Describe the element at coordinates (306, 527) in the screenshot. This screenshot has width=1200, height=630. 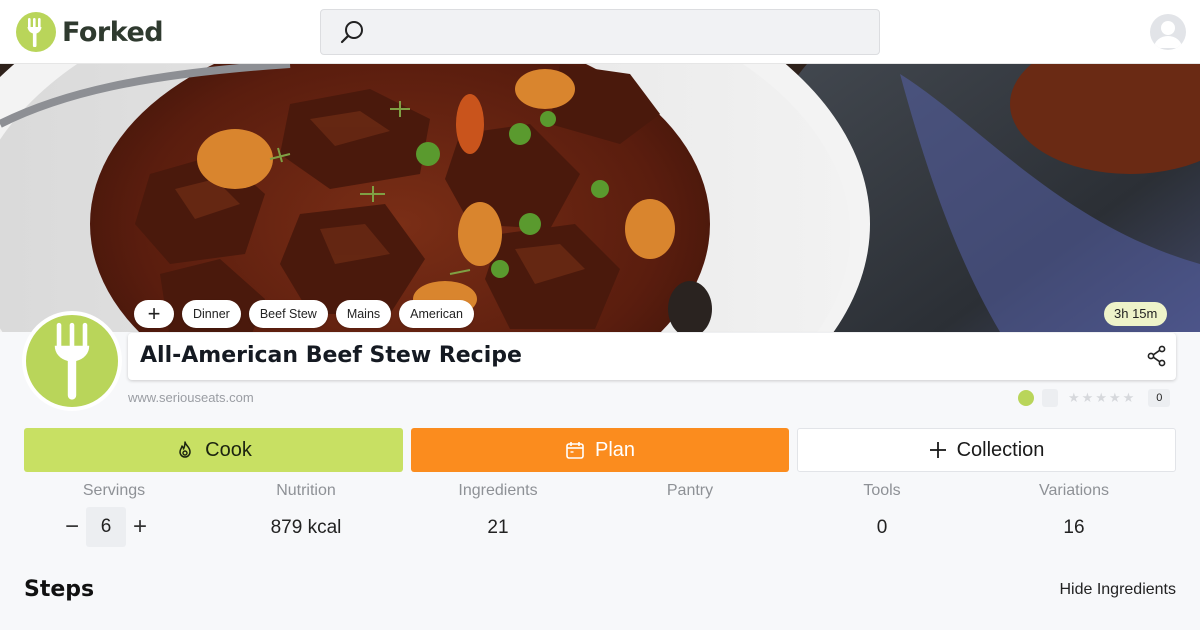
I see `nutrition-value: 879 kcal` at that location.